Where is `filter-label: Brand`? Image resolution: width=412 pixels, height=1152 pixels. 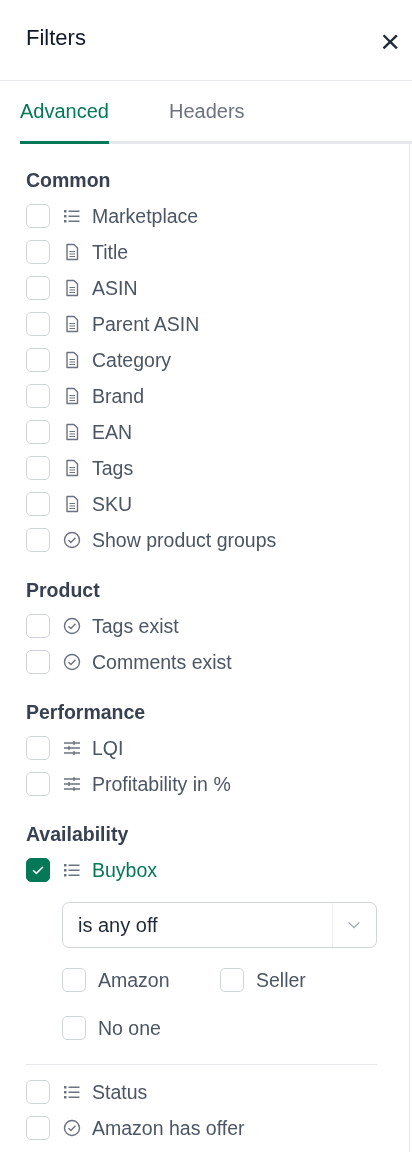 filter-label: Brand is located at coordinates (118, 396).